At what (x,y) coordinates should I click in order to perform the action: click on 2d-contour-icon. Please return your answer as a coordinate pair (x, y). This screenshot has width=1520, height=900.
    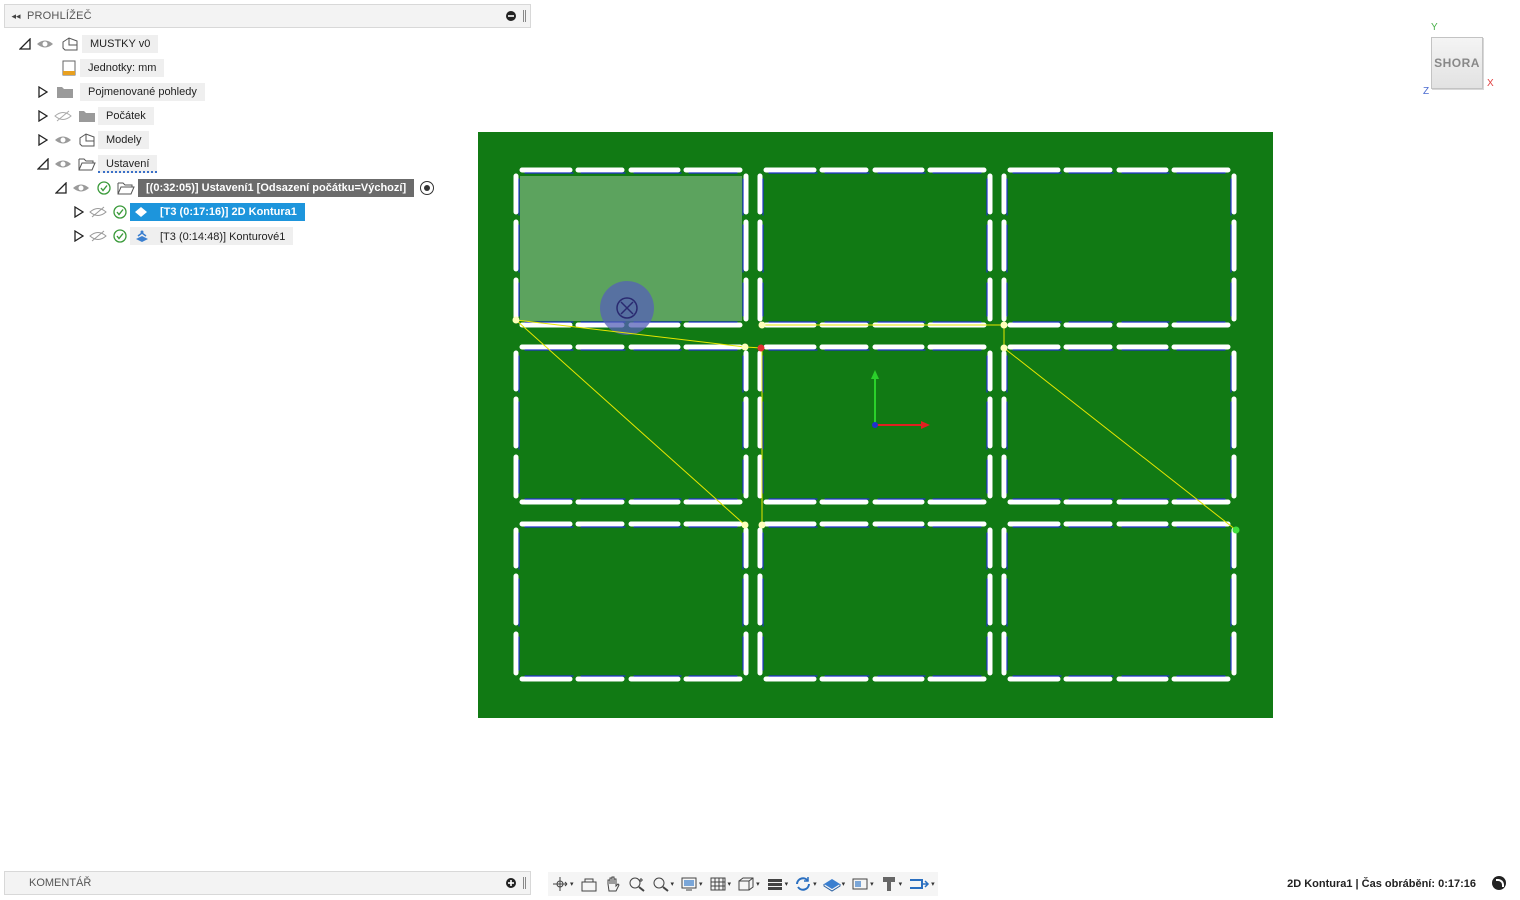
    Looking at the image, I should click on (141, 212).